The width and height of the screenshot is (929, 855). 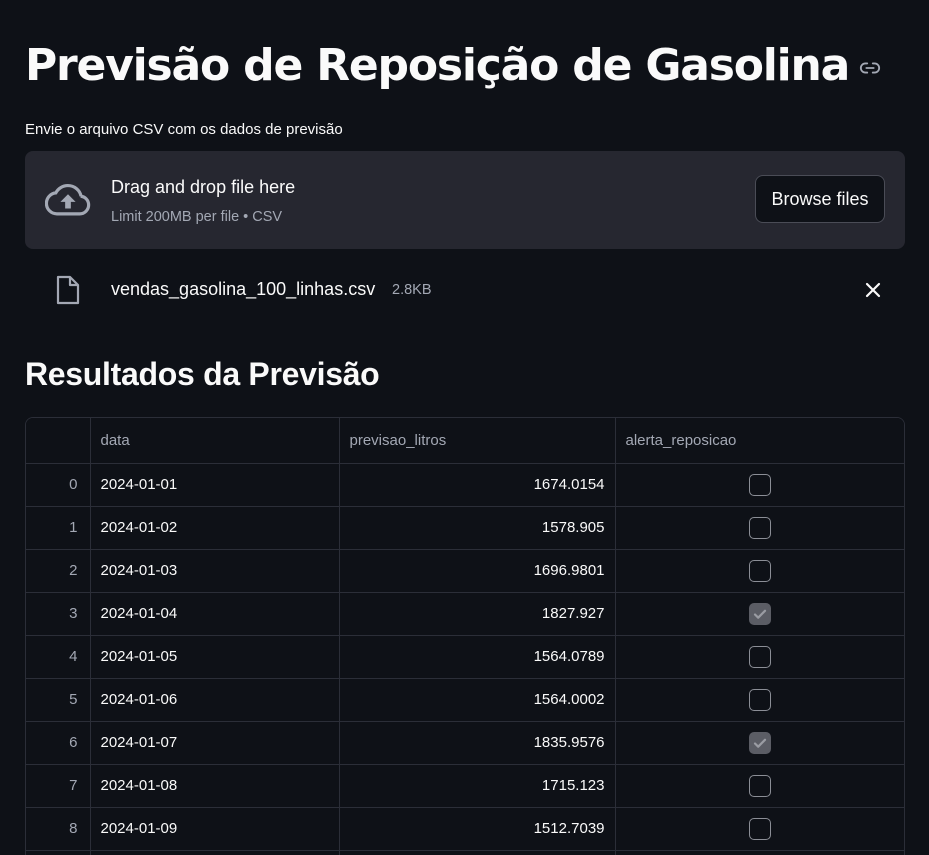 I want to click on previsao-litros-cell: 1696.9801, so click(x=477, y=571).